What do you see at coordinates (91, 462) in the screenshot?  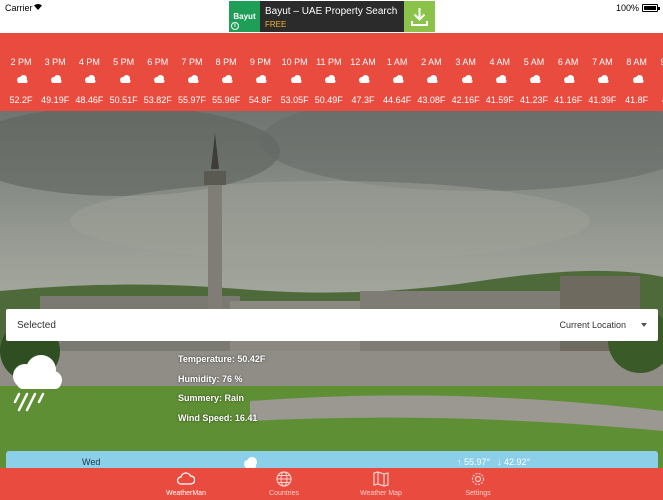 I see `forecast-day: Wed` at bounding box center [91, 462].